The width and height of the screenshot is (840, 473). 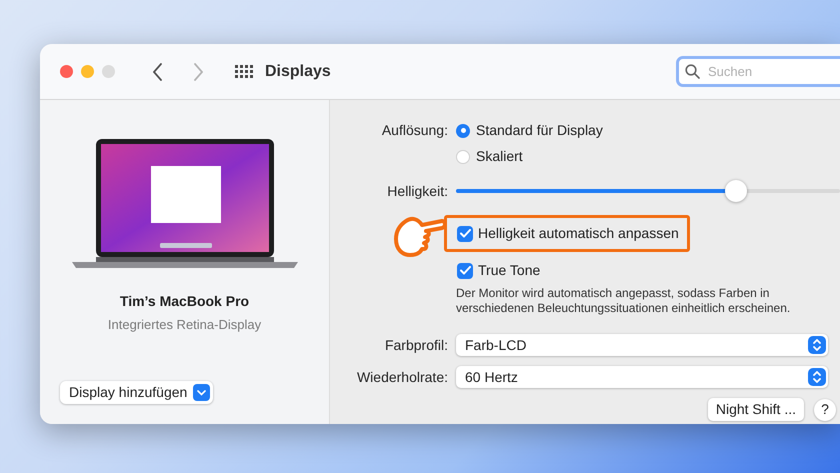 I want to click on add-display-button: Display hinzufügen, so click(x=137, y=392).